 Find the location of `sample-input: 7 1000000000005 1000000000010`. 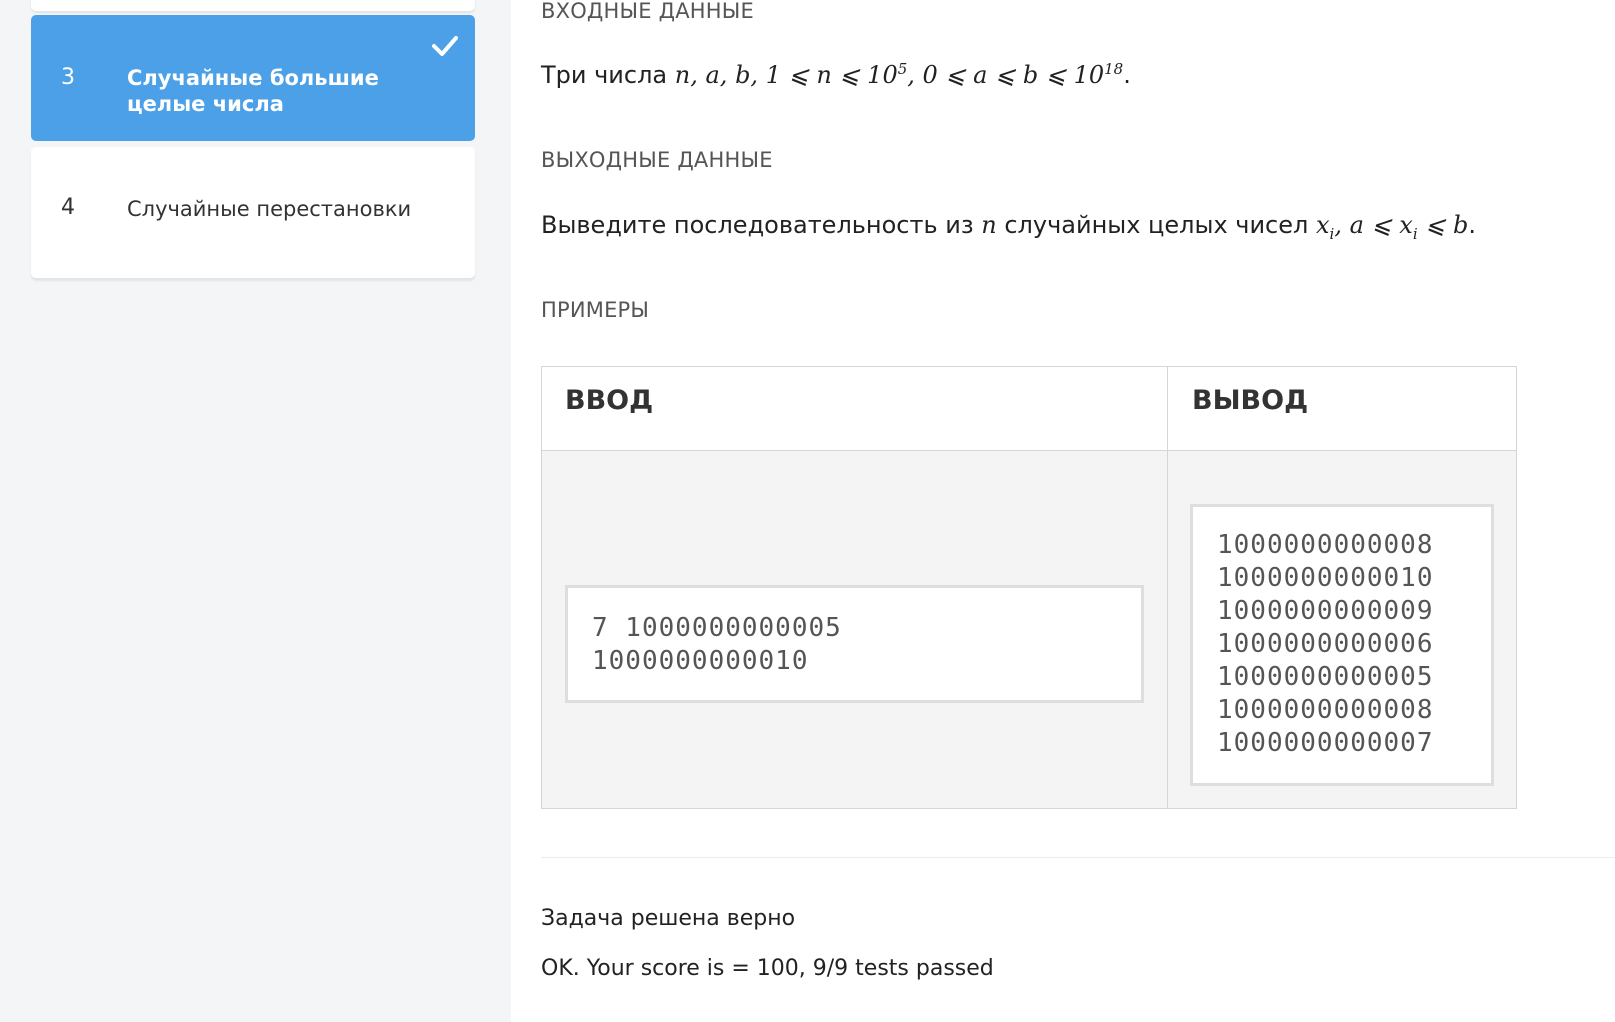

sample-input: 7 1000000000005 1000000000010 is located at coordinates (854, 644).